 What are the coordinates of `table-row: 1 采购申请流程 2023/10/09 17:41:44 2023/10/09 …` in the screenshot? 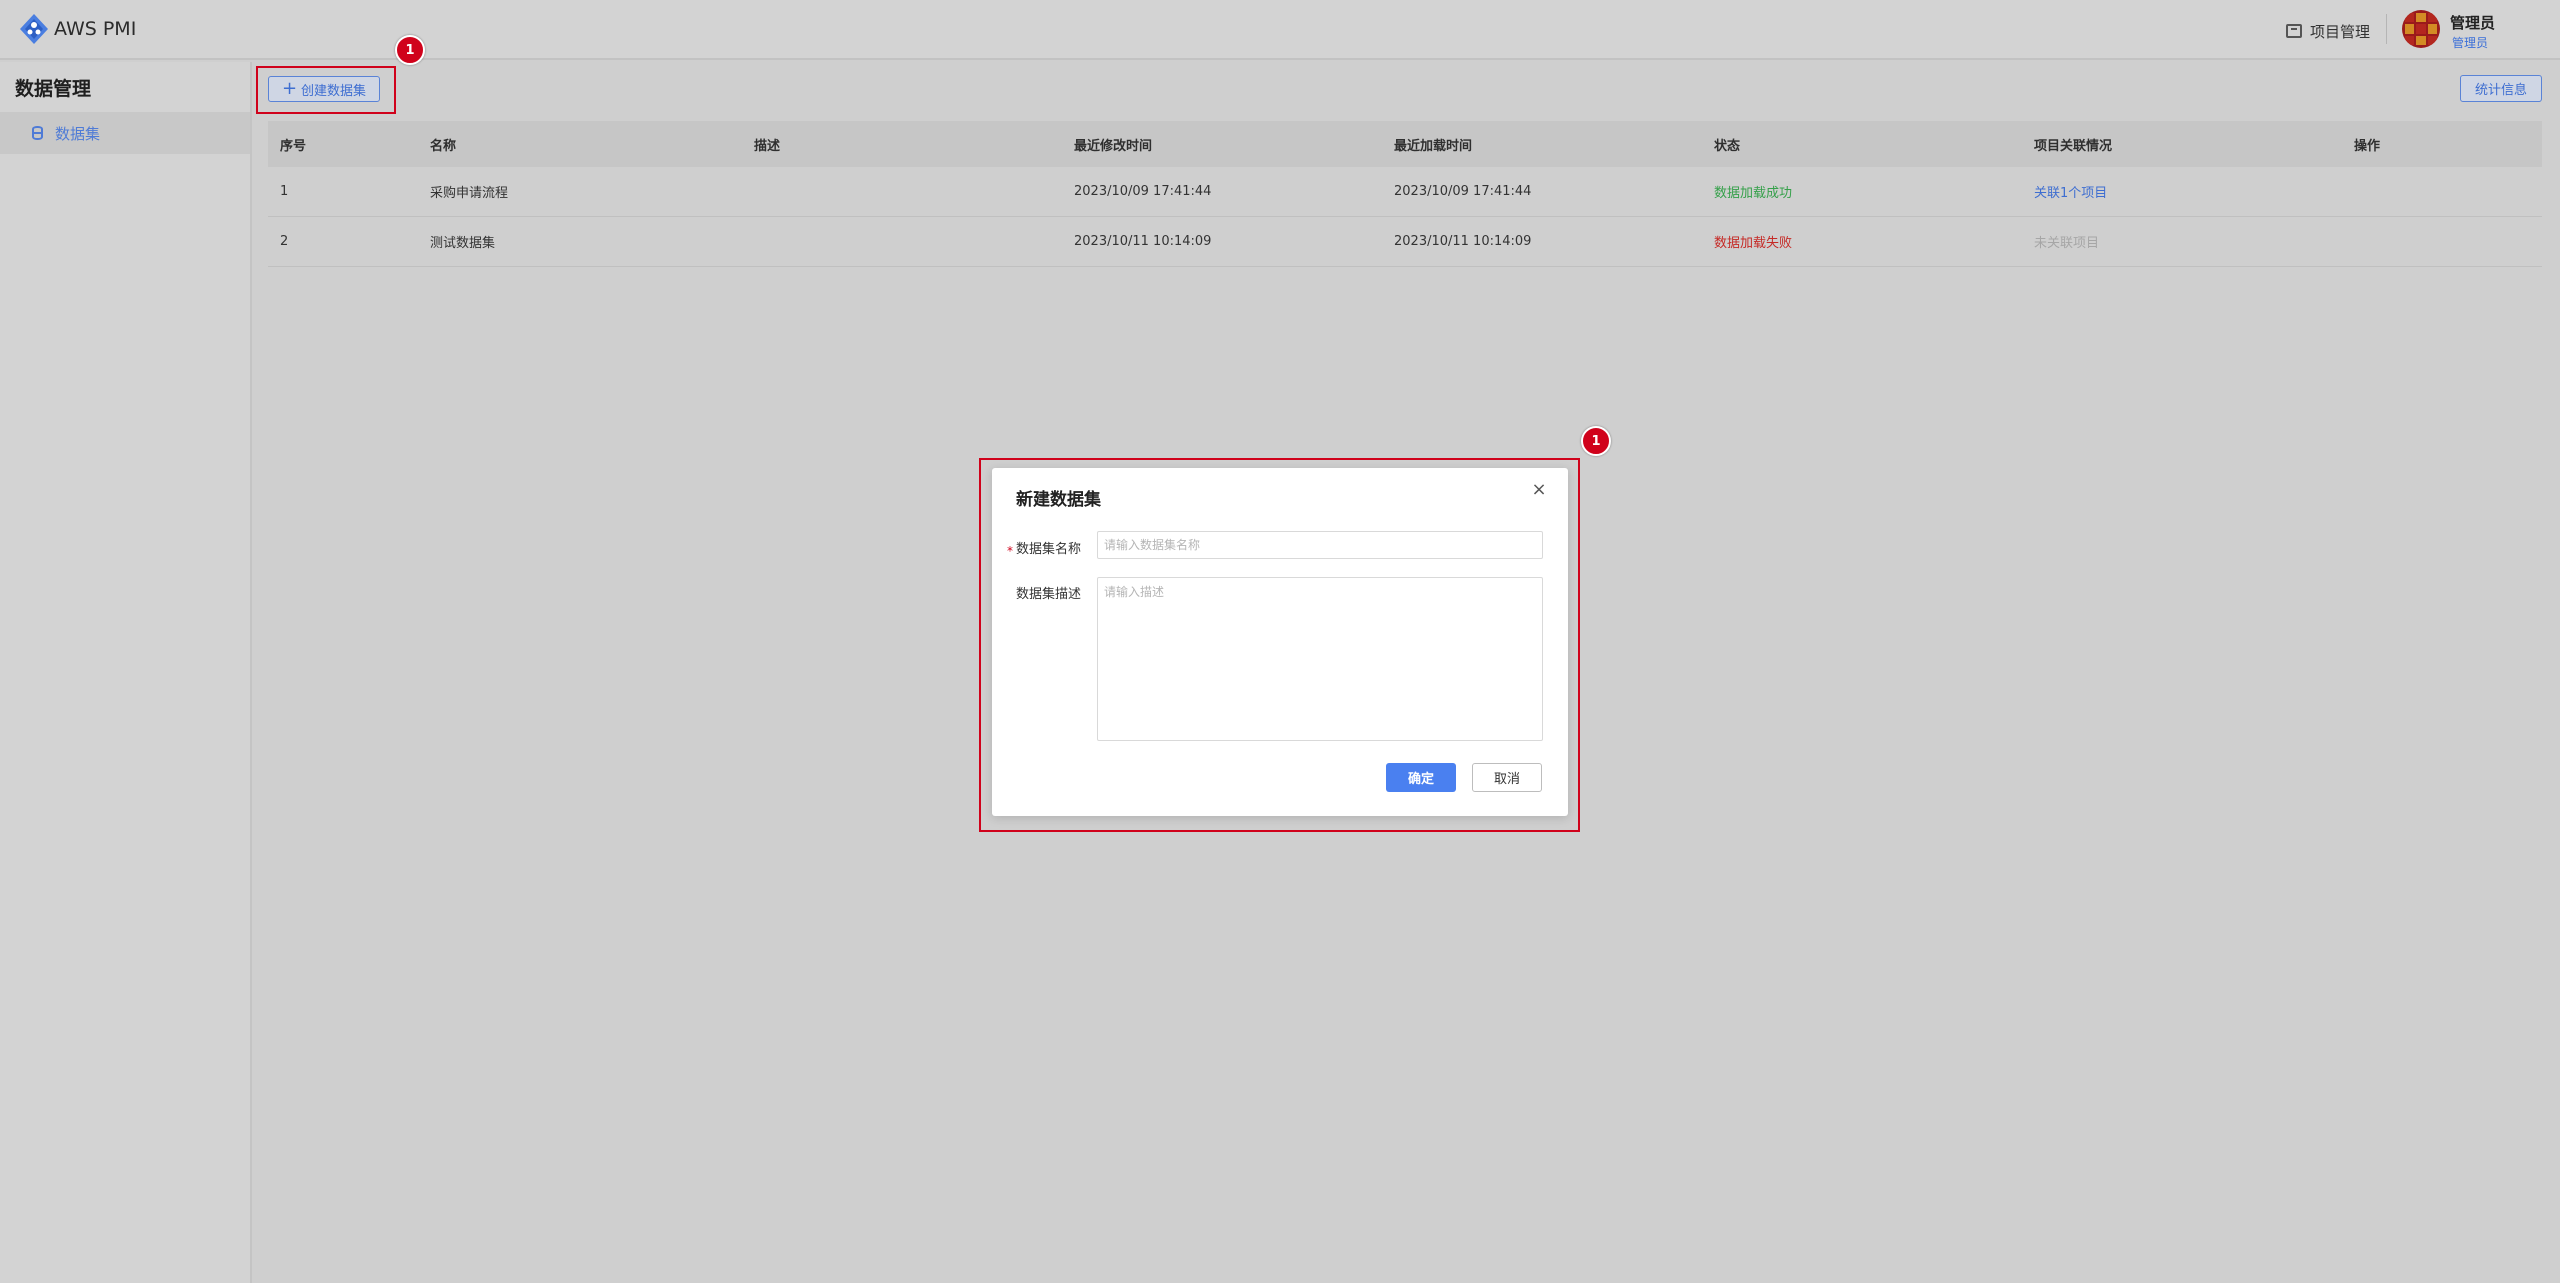 It's located at (1405, 192).